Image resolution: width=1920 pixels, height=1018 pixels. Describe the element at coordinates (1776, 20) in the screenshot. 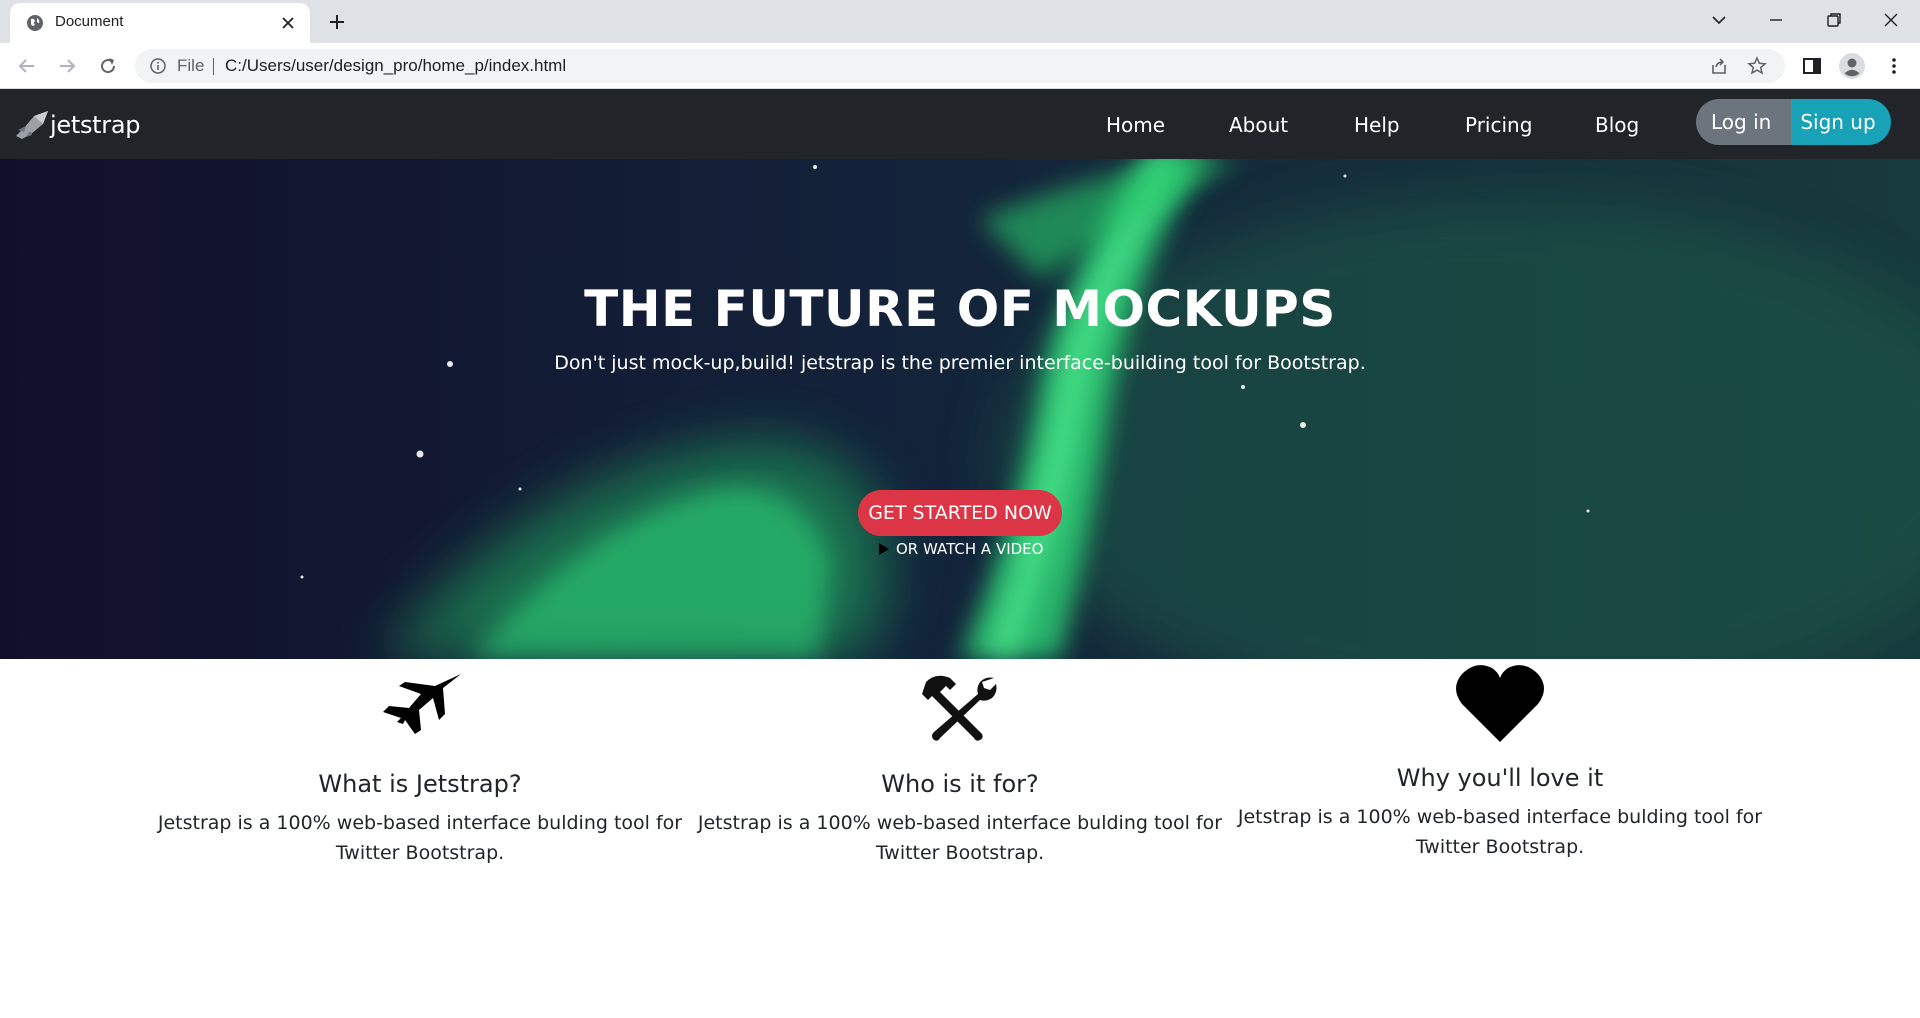

I see `minimize-icon` at that location.